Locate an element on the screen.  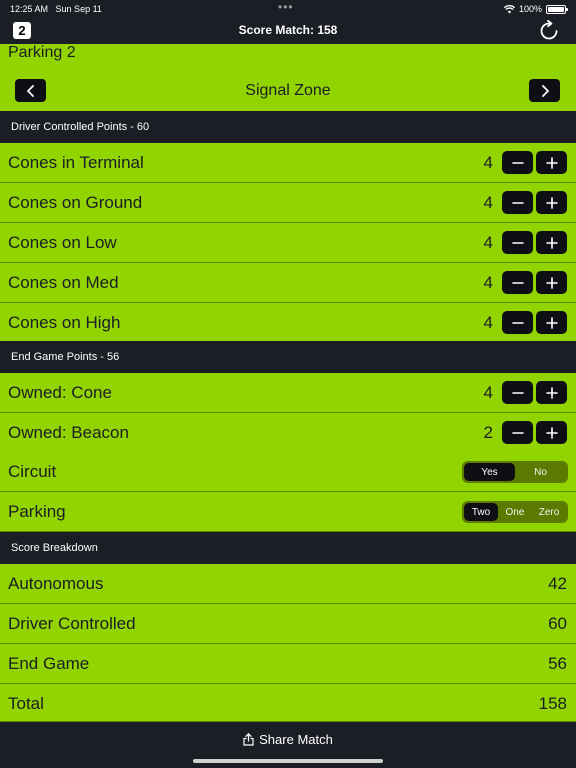
breakdown-row: Total 158 is located at coordinates (288, 703).